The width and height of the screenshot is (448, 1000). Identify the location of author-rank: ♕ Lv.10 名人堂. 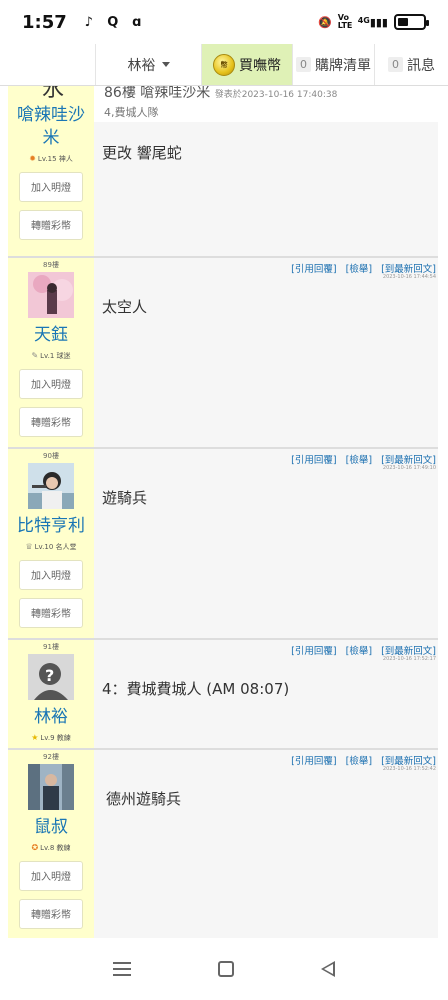
(51, 547).